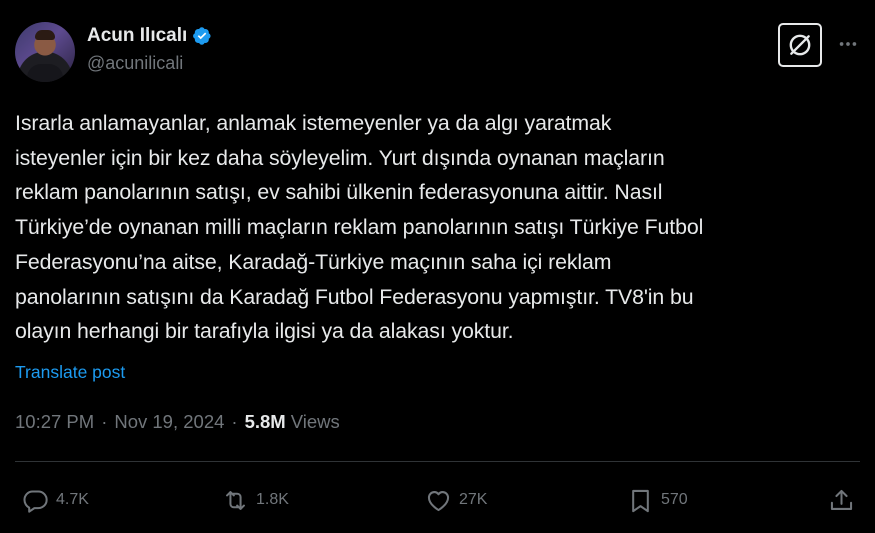  I want to click on repost-button: 1.8K, so click(255, 500).